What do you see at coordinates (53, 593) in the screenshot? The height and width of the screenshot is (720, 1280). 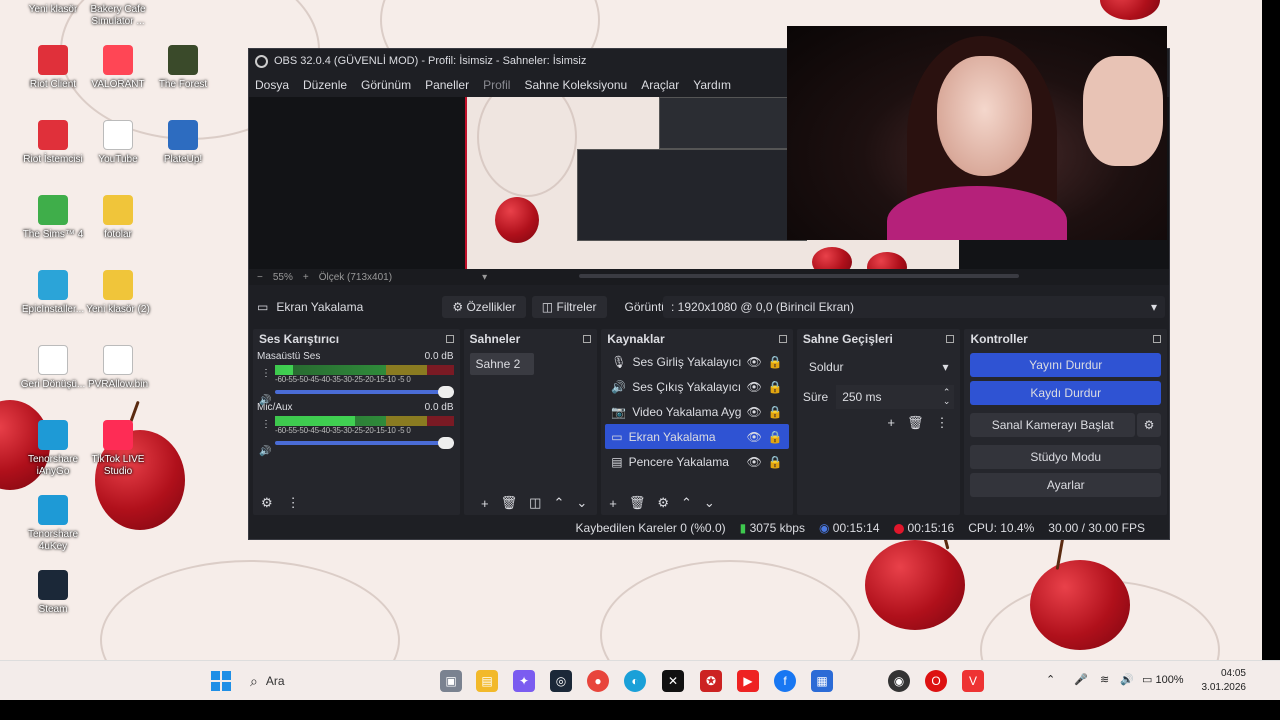 I see `desktop-icon: Steam` at bounding box center [53, 593].